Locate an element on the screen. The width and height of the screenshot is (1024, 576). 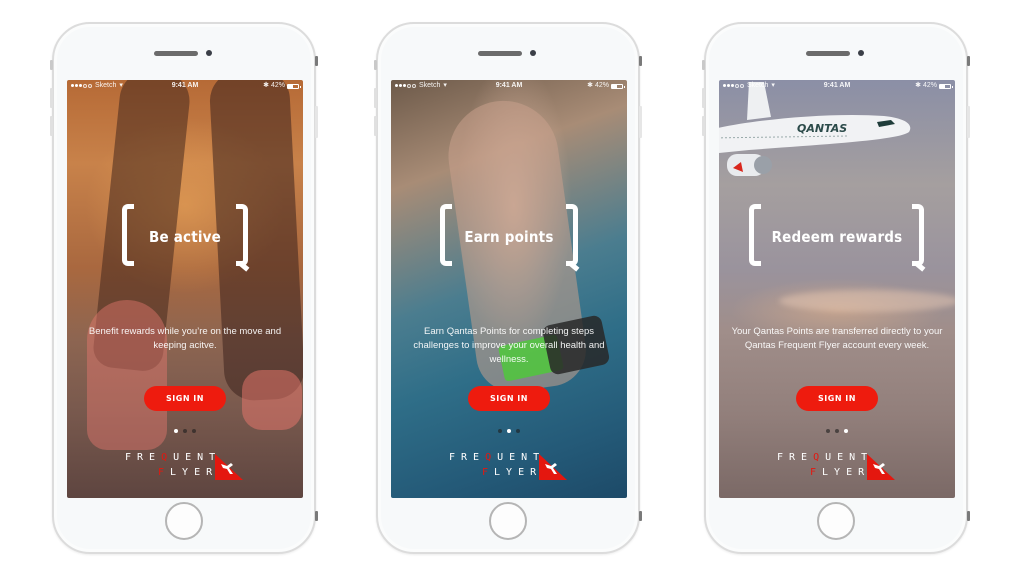
qantas-airplane-image: QANTAS is located at coordinates (815, 129).